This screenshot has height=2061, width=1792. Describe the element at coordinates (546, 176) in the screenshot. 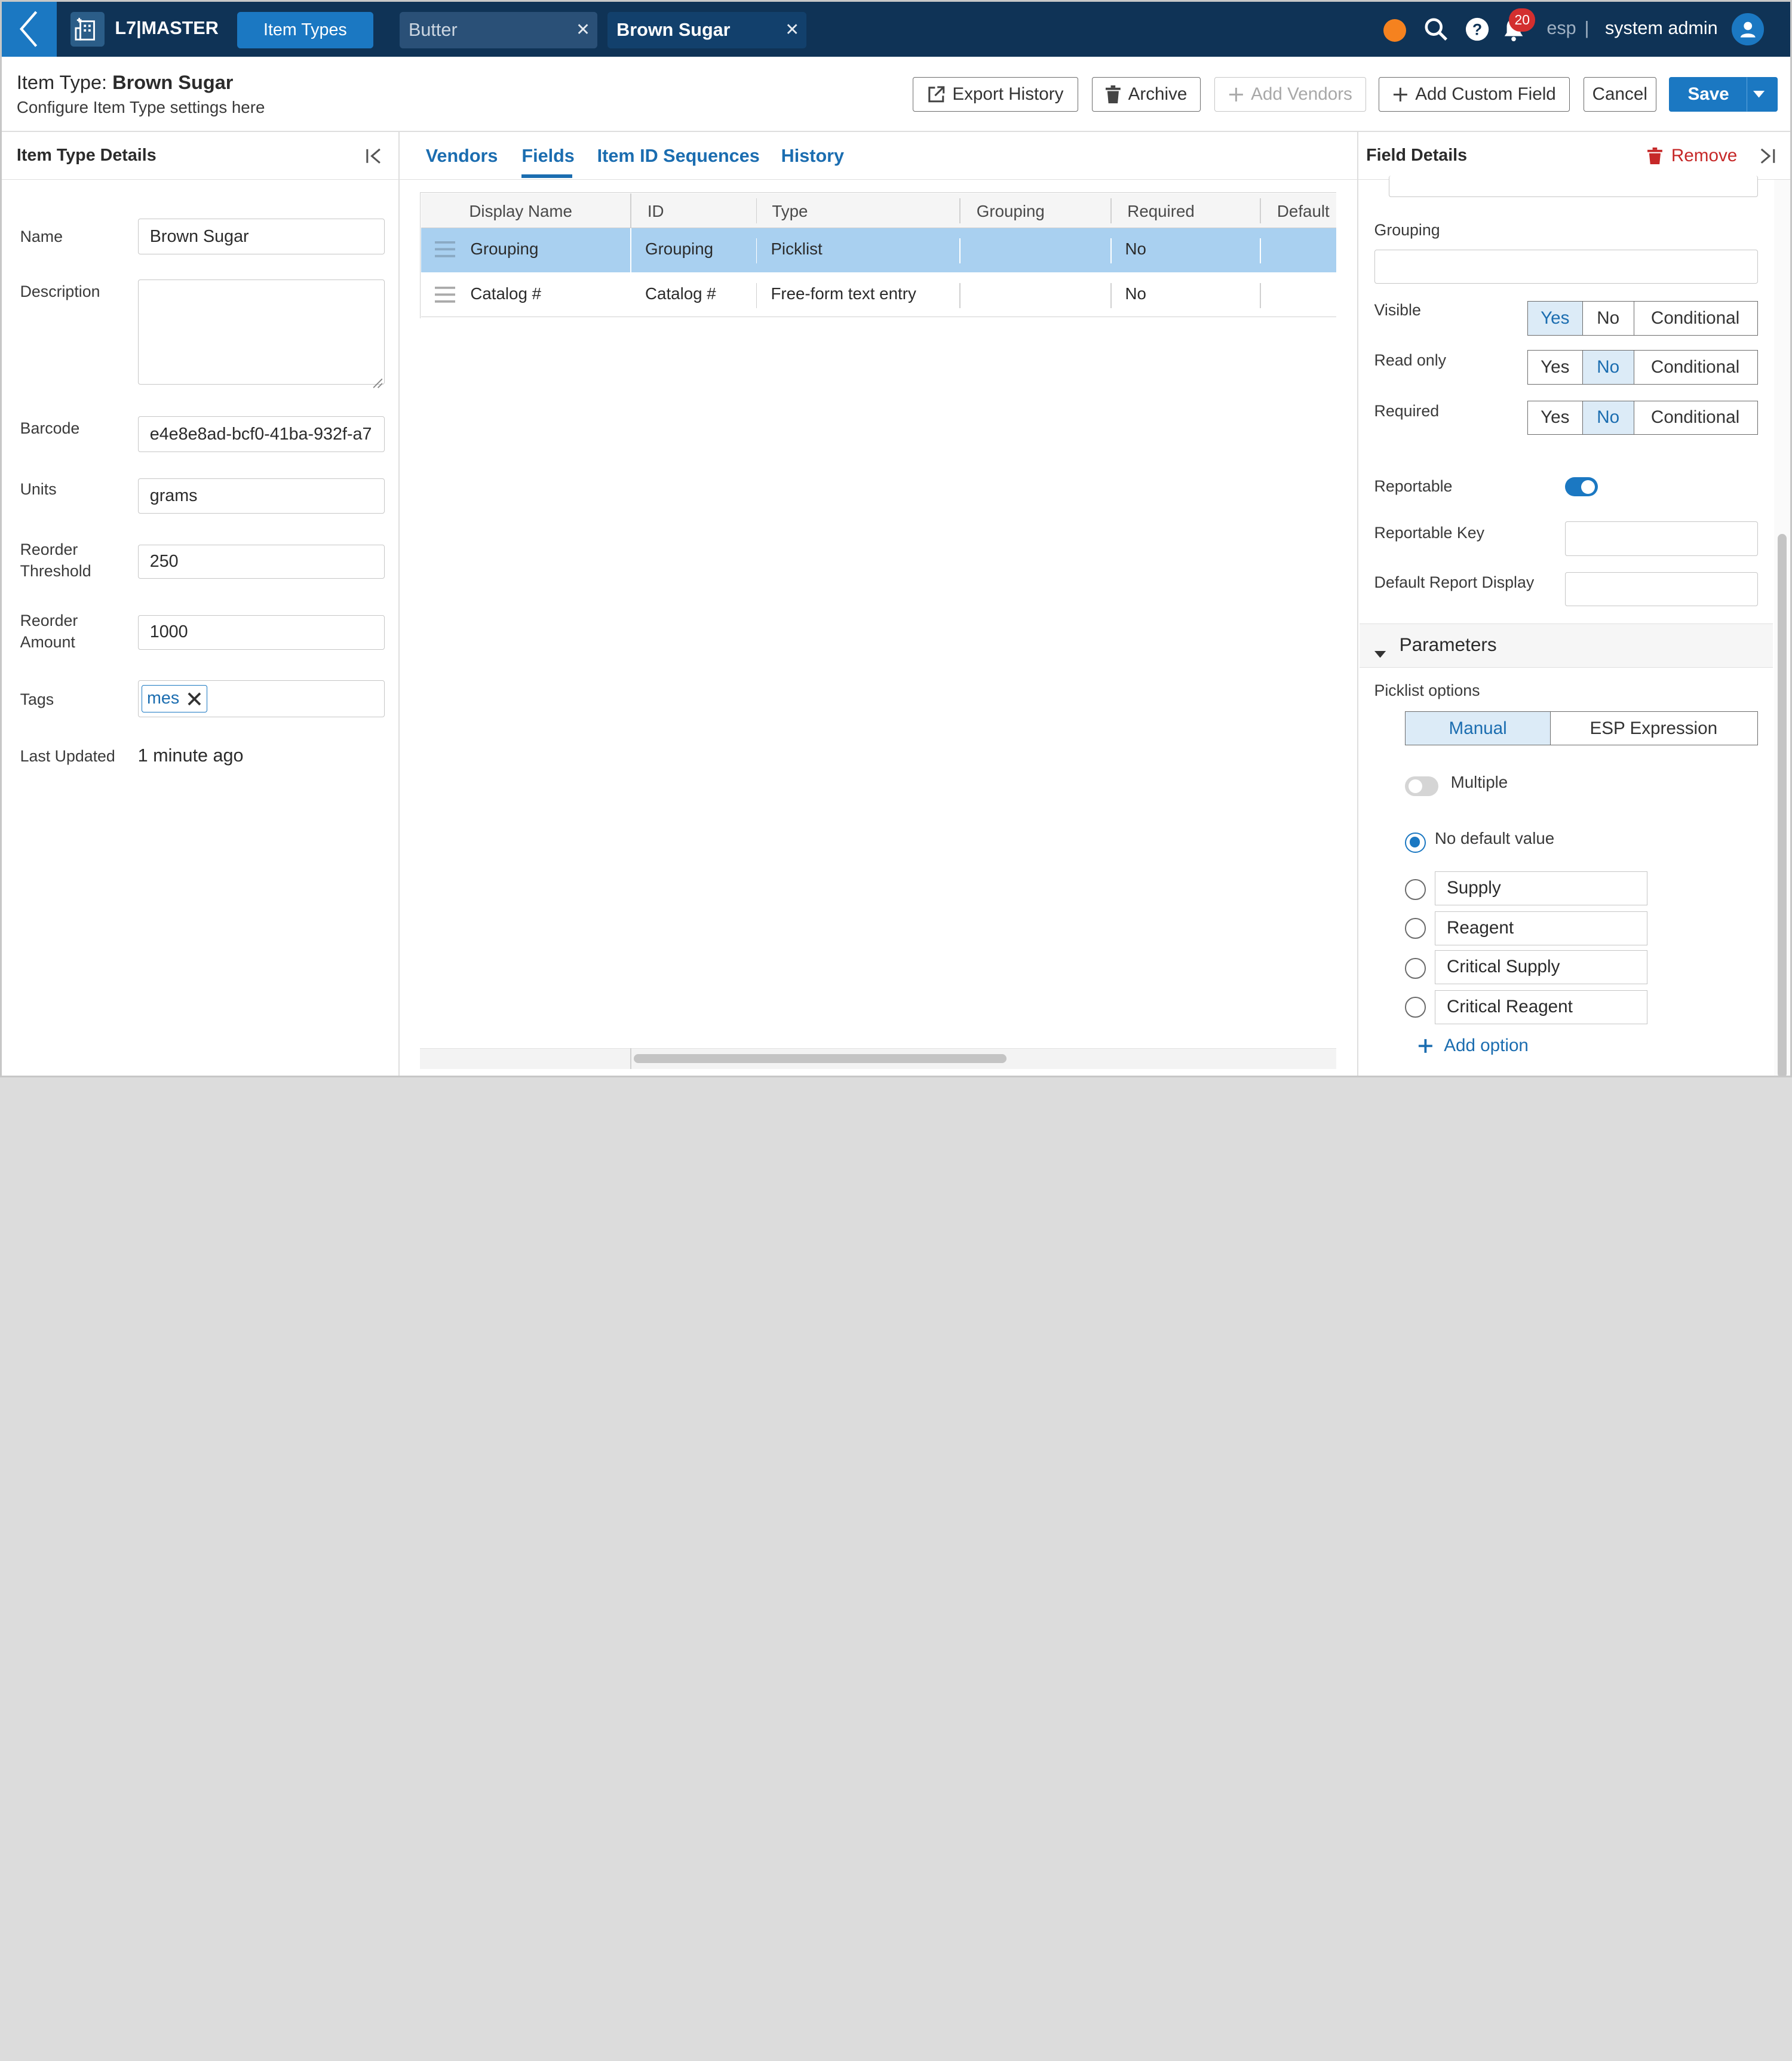

I see `active-tab-indicator` at that location.